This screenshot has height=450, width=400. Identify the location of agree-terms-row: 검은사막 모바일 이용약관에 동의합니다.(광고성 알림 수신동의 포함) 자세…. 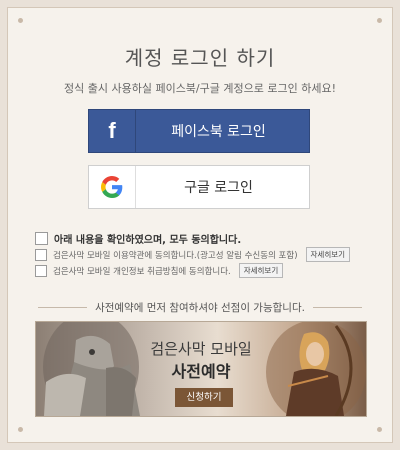
(205, 254).